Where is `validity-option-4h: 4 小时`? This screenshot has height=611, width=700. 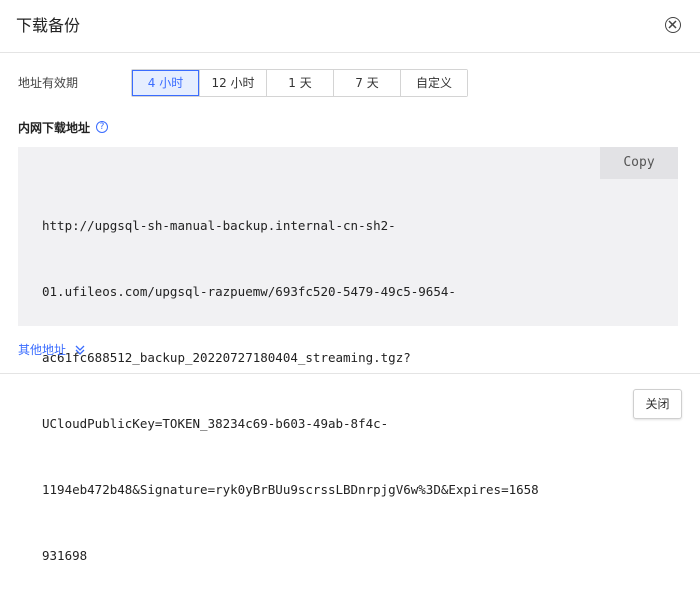
validity-option-4h: 4 小时 is located at coordinates (165, 83).